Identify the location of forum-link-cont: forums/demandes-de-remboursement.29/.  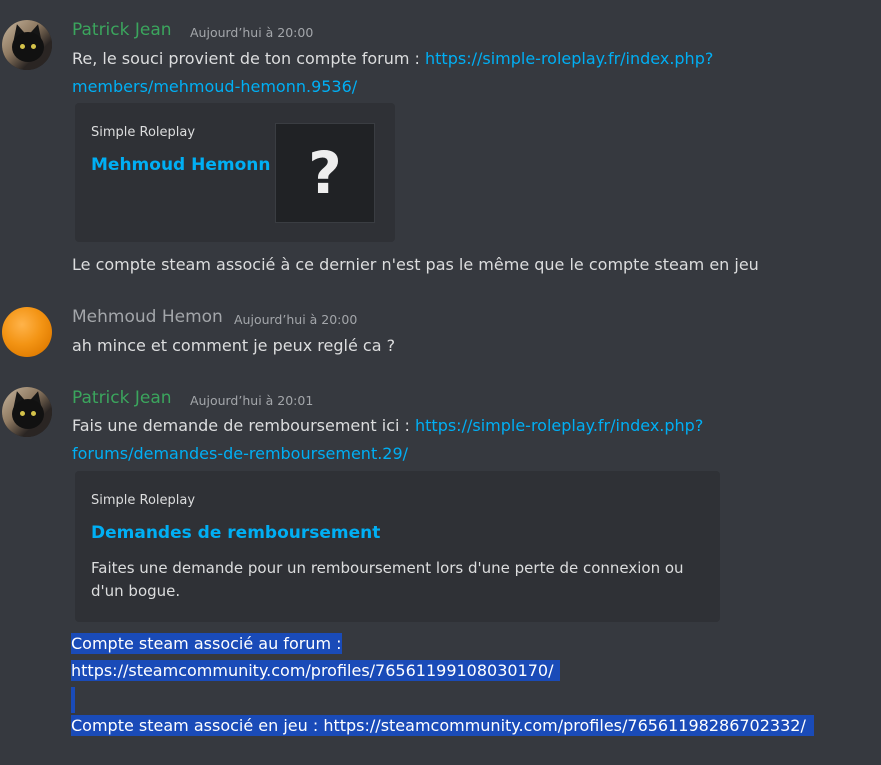
(240, 453).